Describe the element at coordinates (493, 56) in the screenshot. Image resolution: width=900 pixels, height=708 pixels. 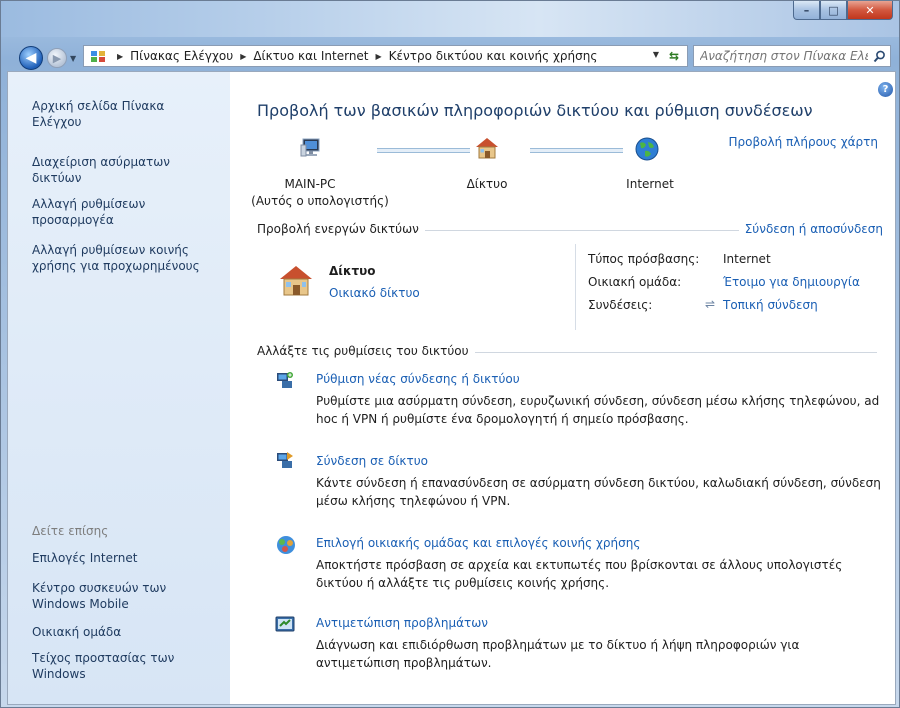
I see `breadcrumb-network-sharing-center: Κέντρο δικτύου και κοινής χρήσης` at that location.